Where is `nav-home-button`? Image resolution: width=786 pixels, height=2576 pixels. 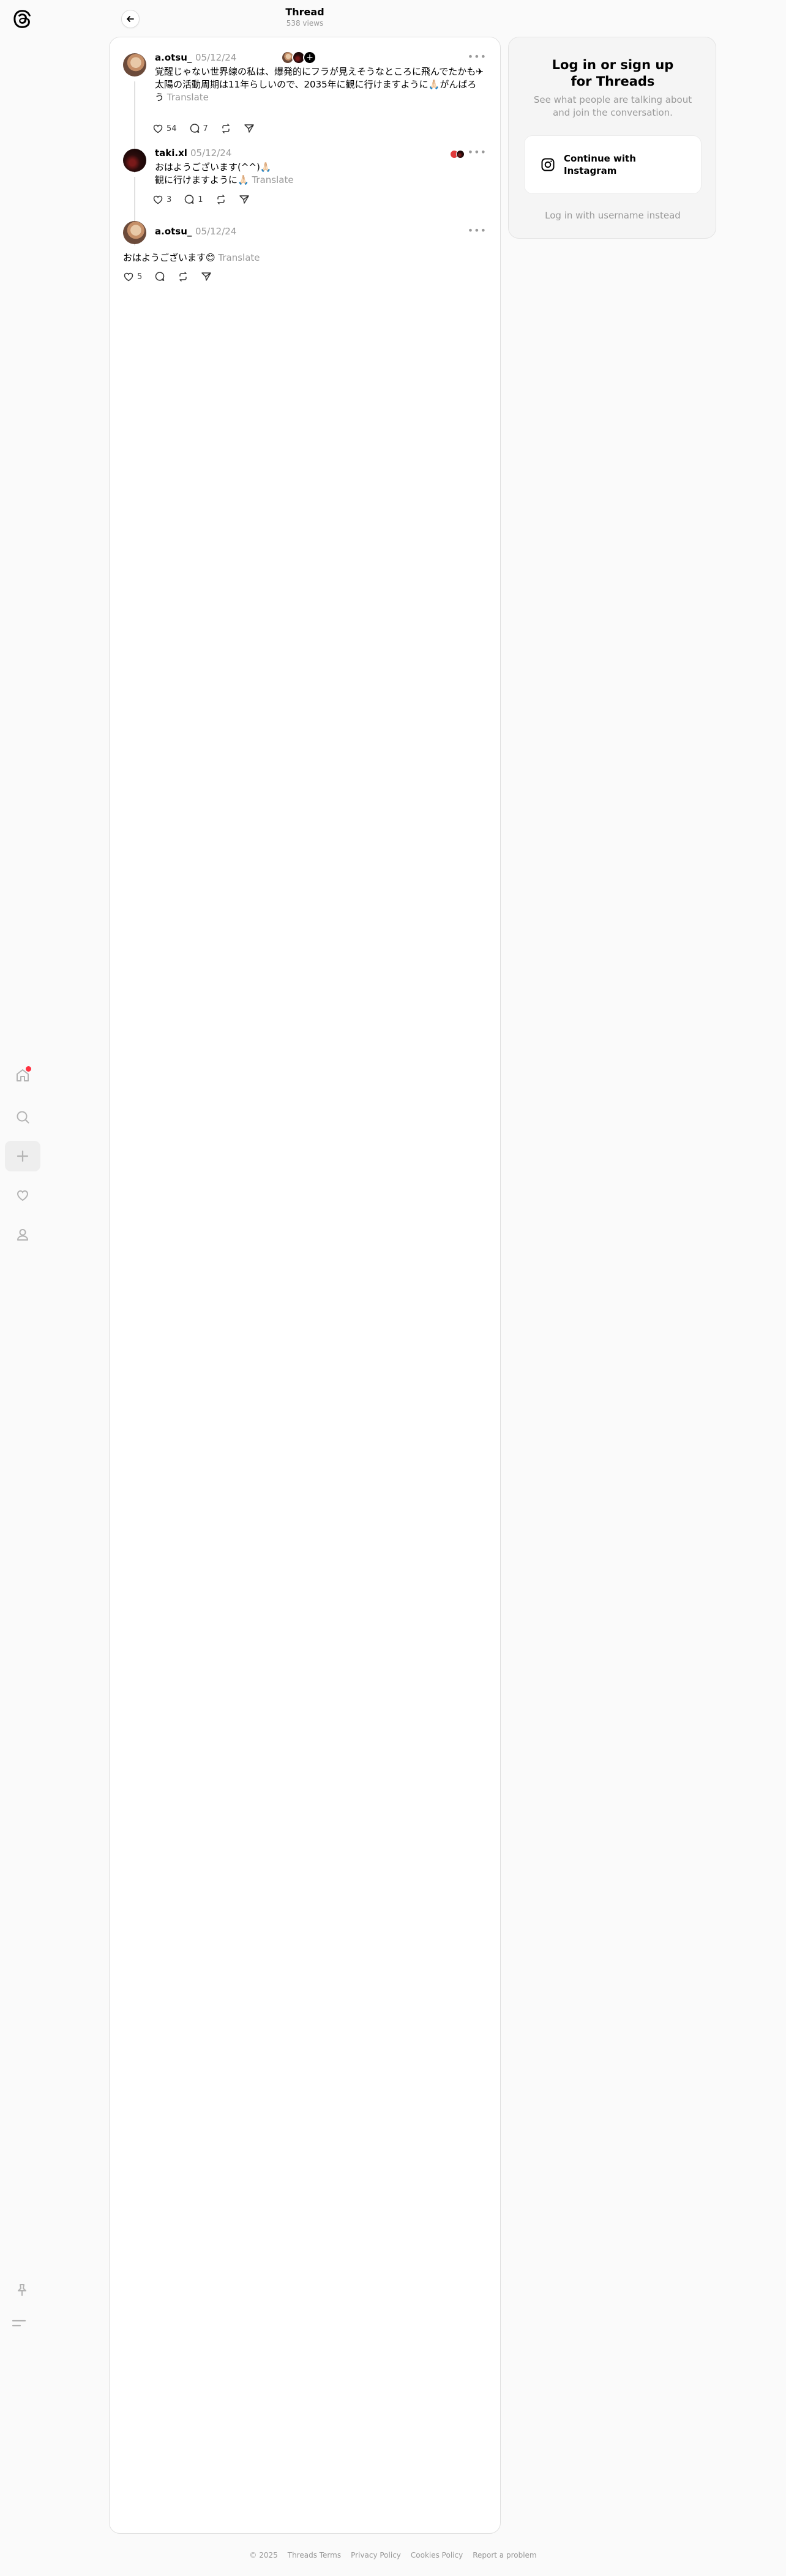 nav-home-button is located at coordinates (23, 1075).